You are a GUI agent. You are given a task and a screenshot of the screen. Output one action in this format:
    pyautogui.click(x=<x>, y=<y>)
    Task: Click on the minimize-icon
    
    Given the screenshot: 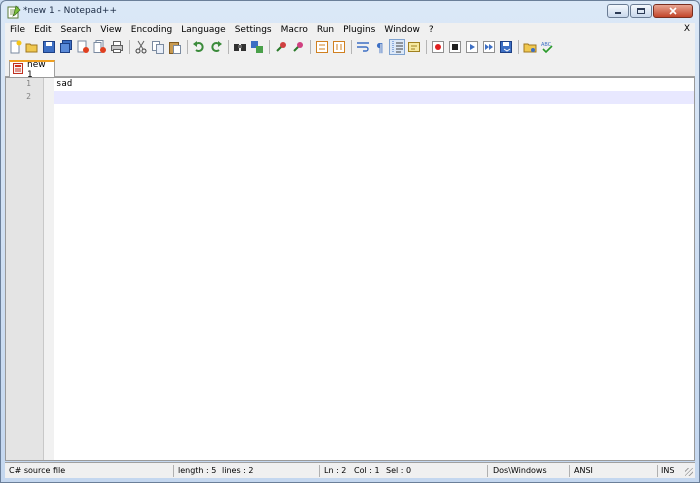 What is the action you would take?
    pyautogui.click(x=618, y=13)
    